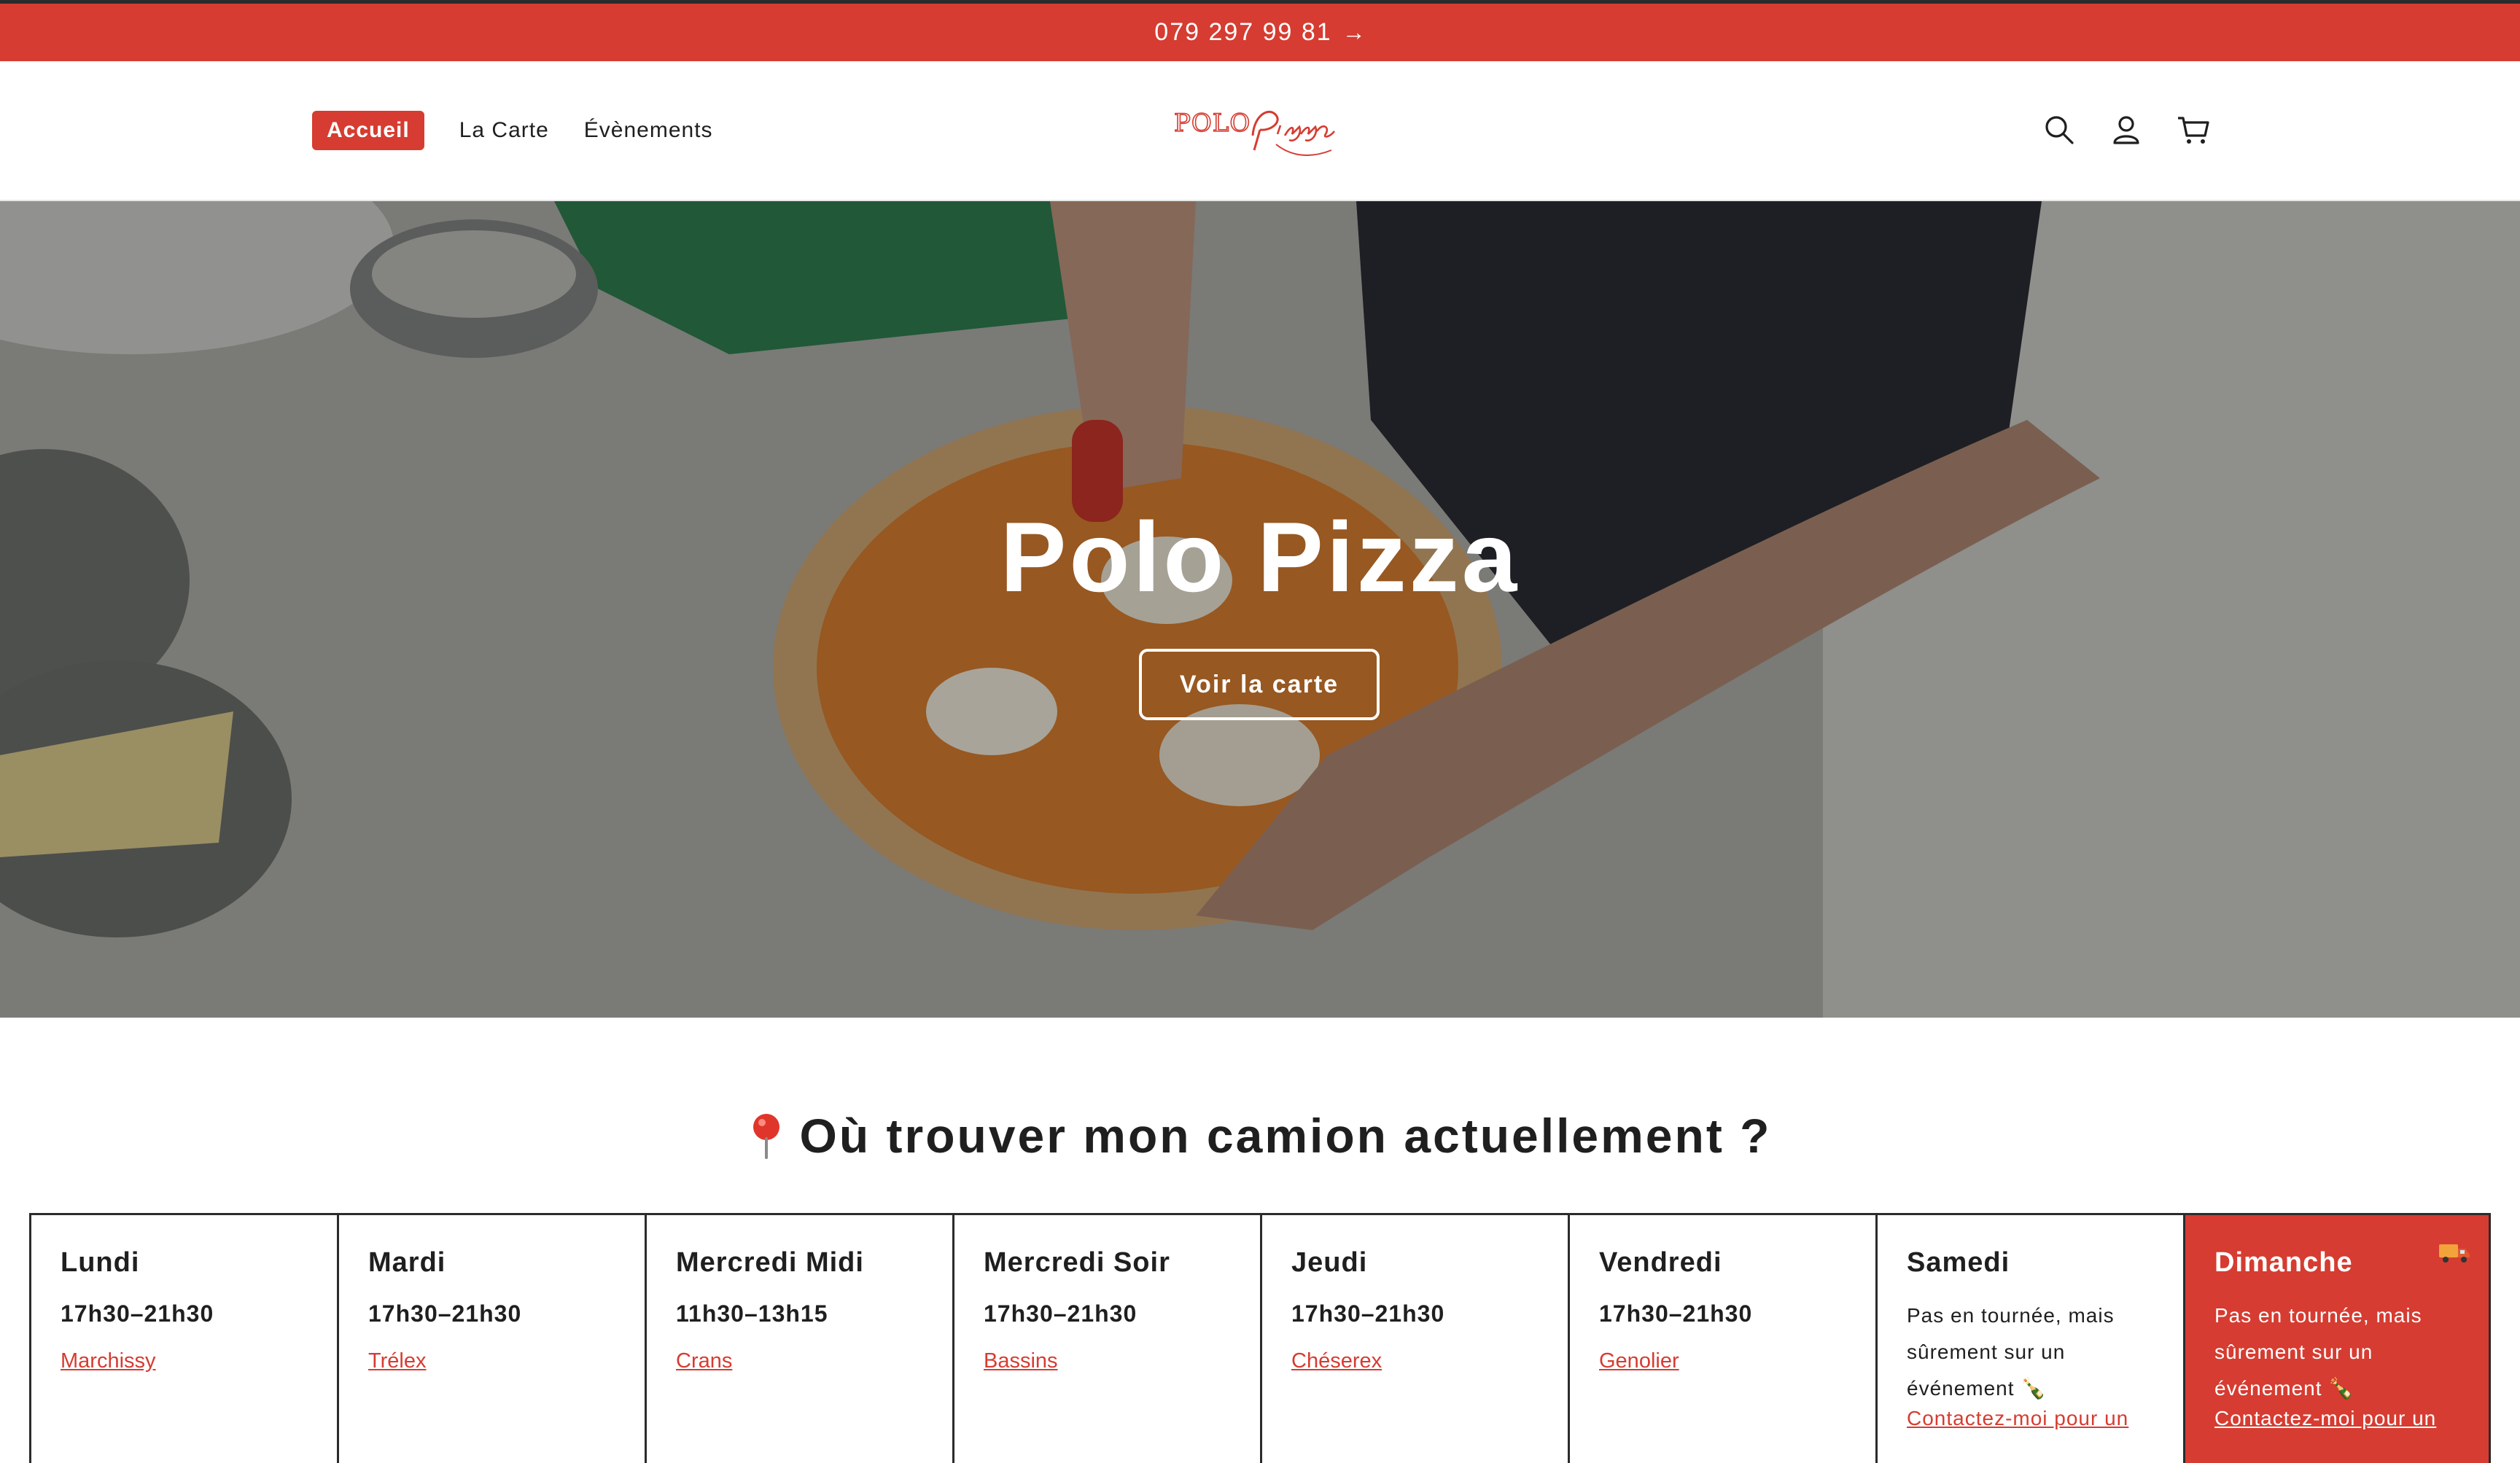 The height and width of the screenshot is (1463, 2520). I want to click on site-header: Accueil La Carte Évènements POLO, so click(1260, 131).